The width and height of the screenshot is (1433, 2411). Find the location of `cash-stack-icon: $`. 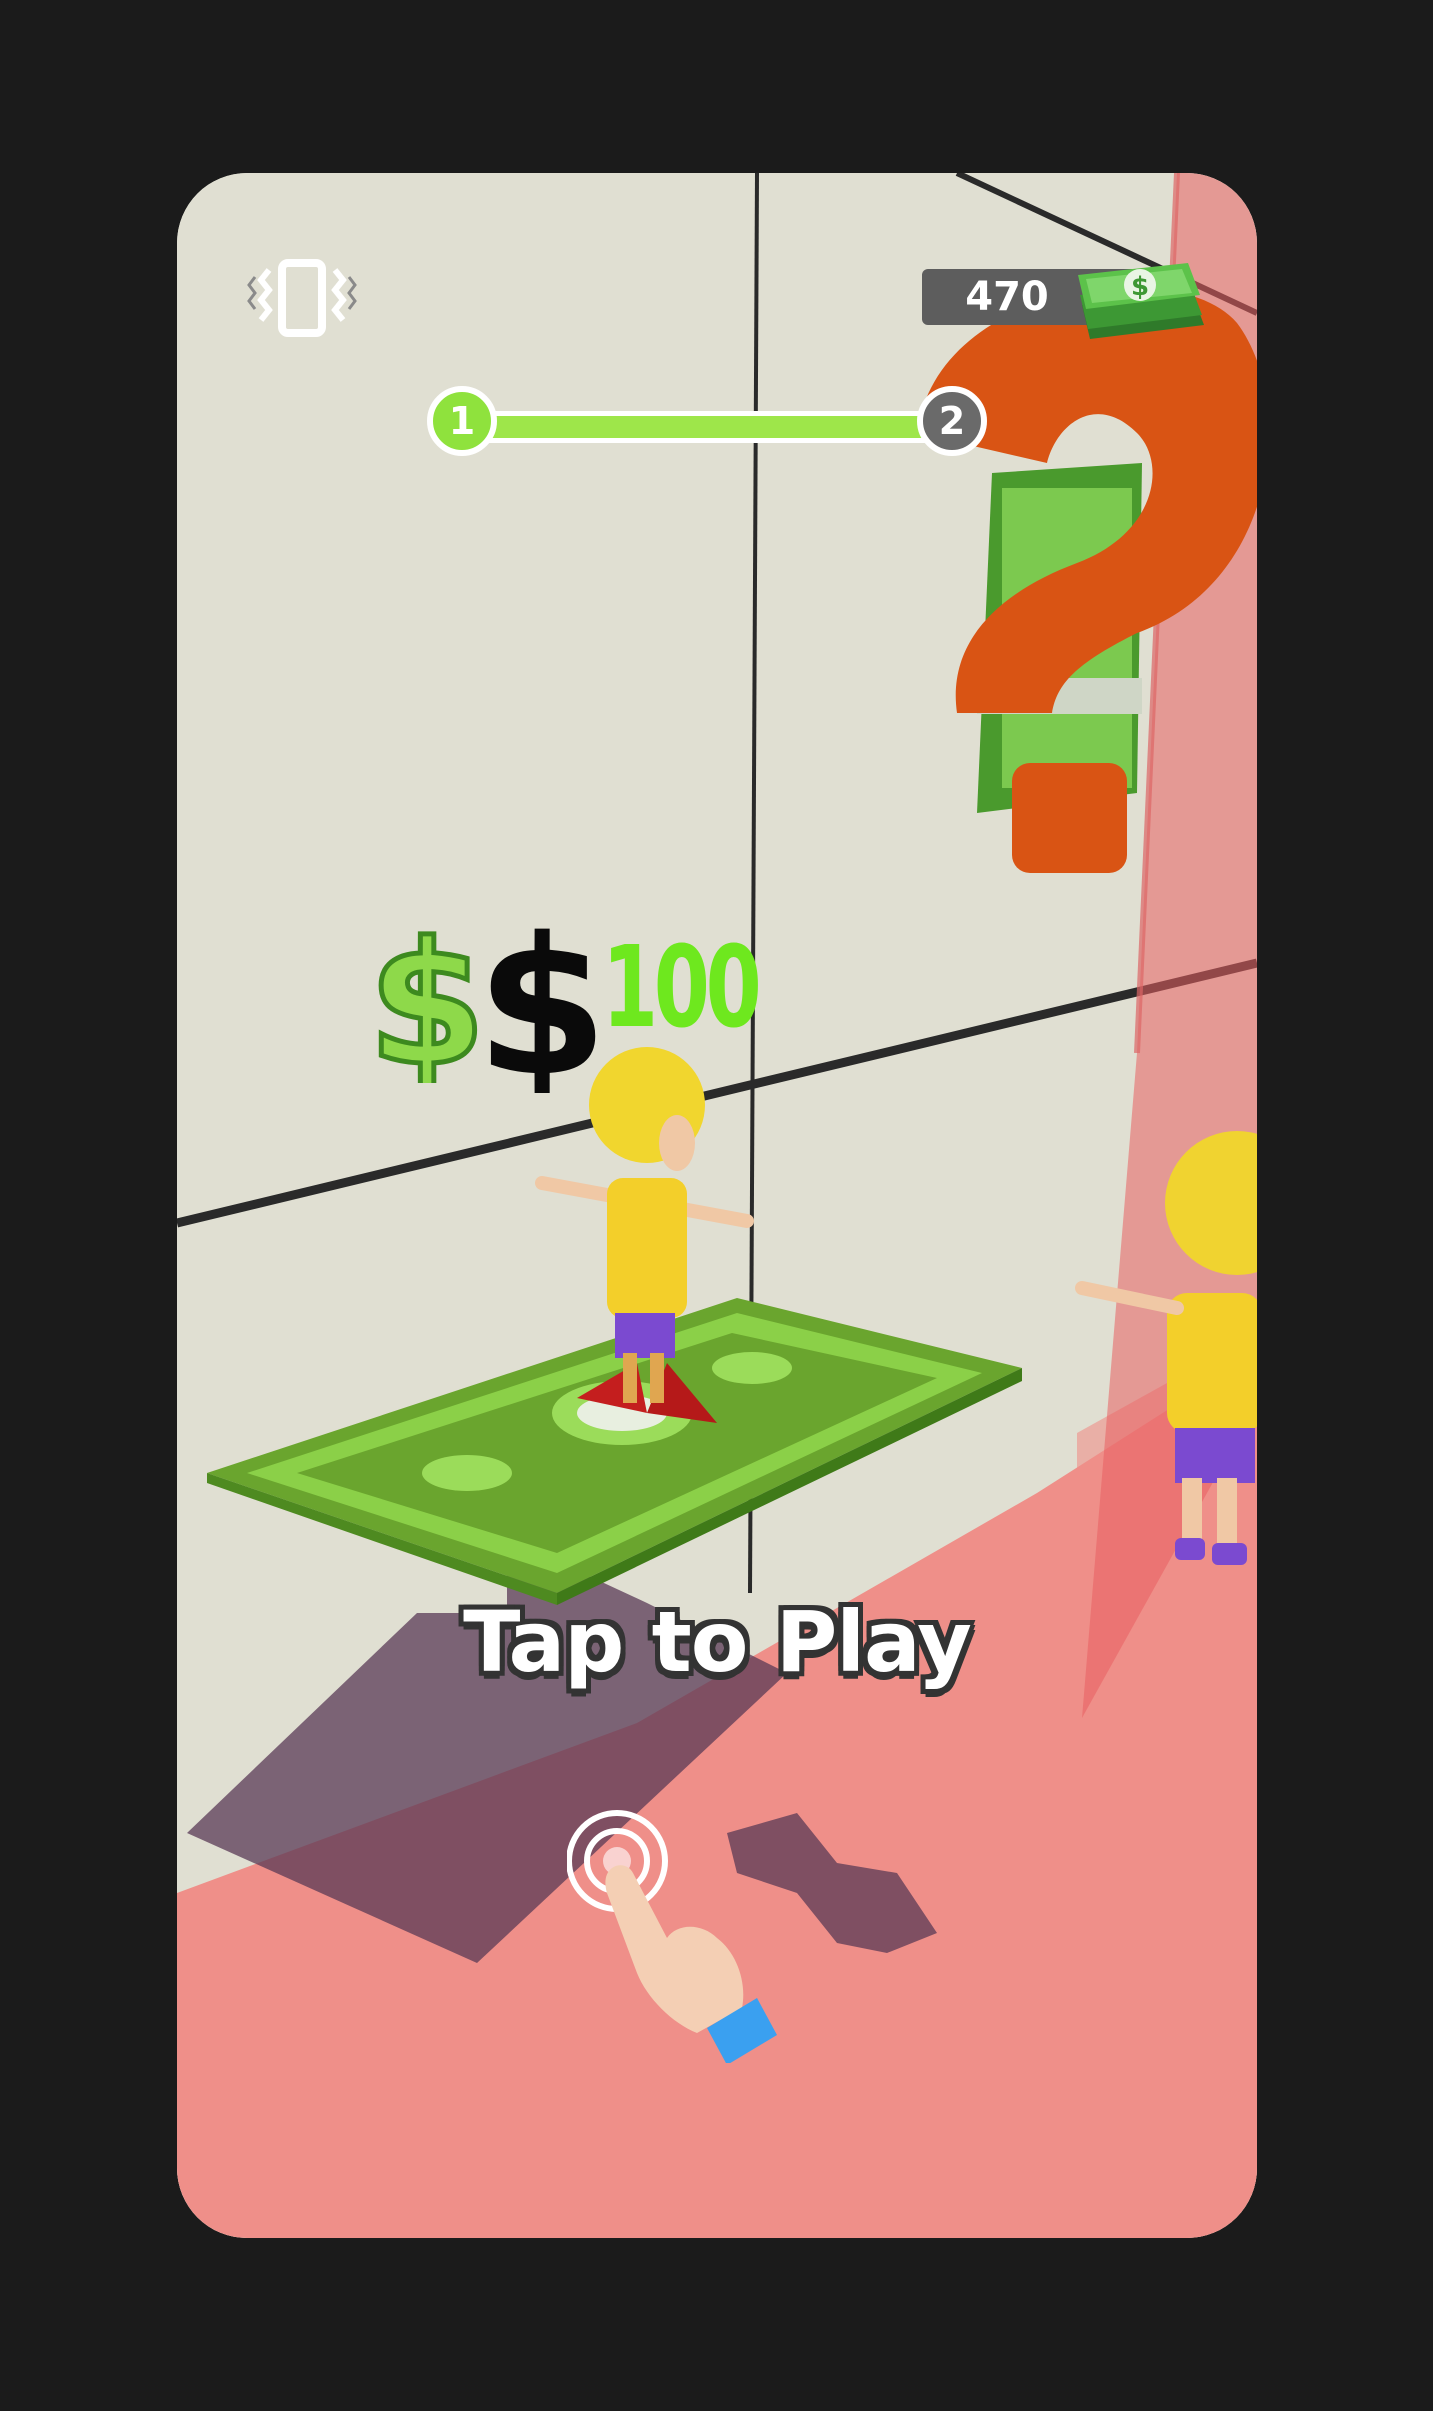

cash-stack-icon: $ is located at coordinates (1141, 301).